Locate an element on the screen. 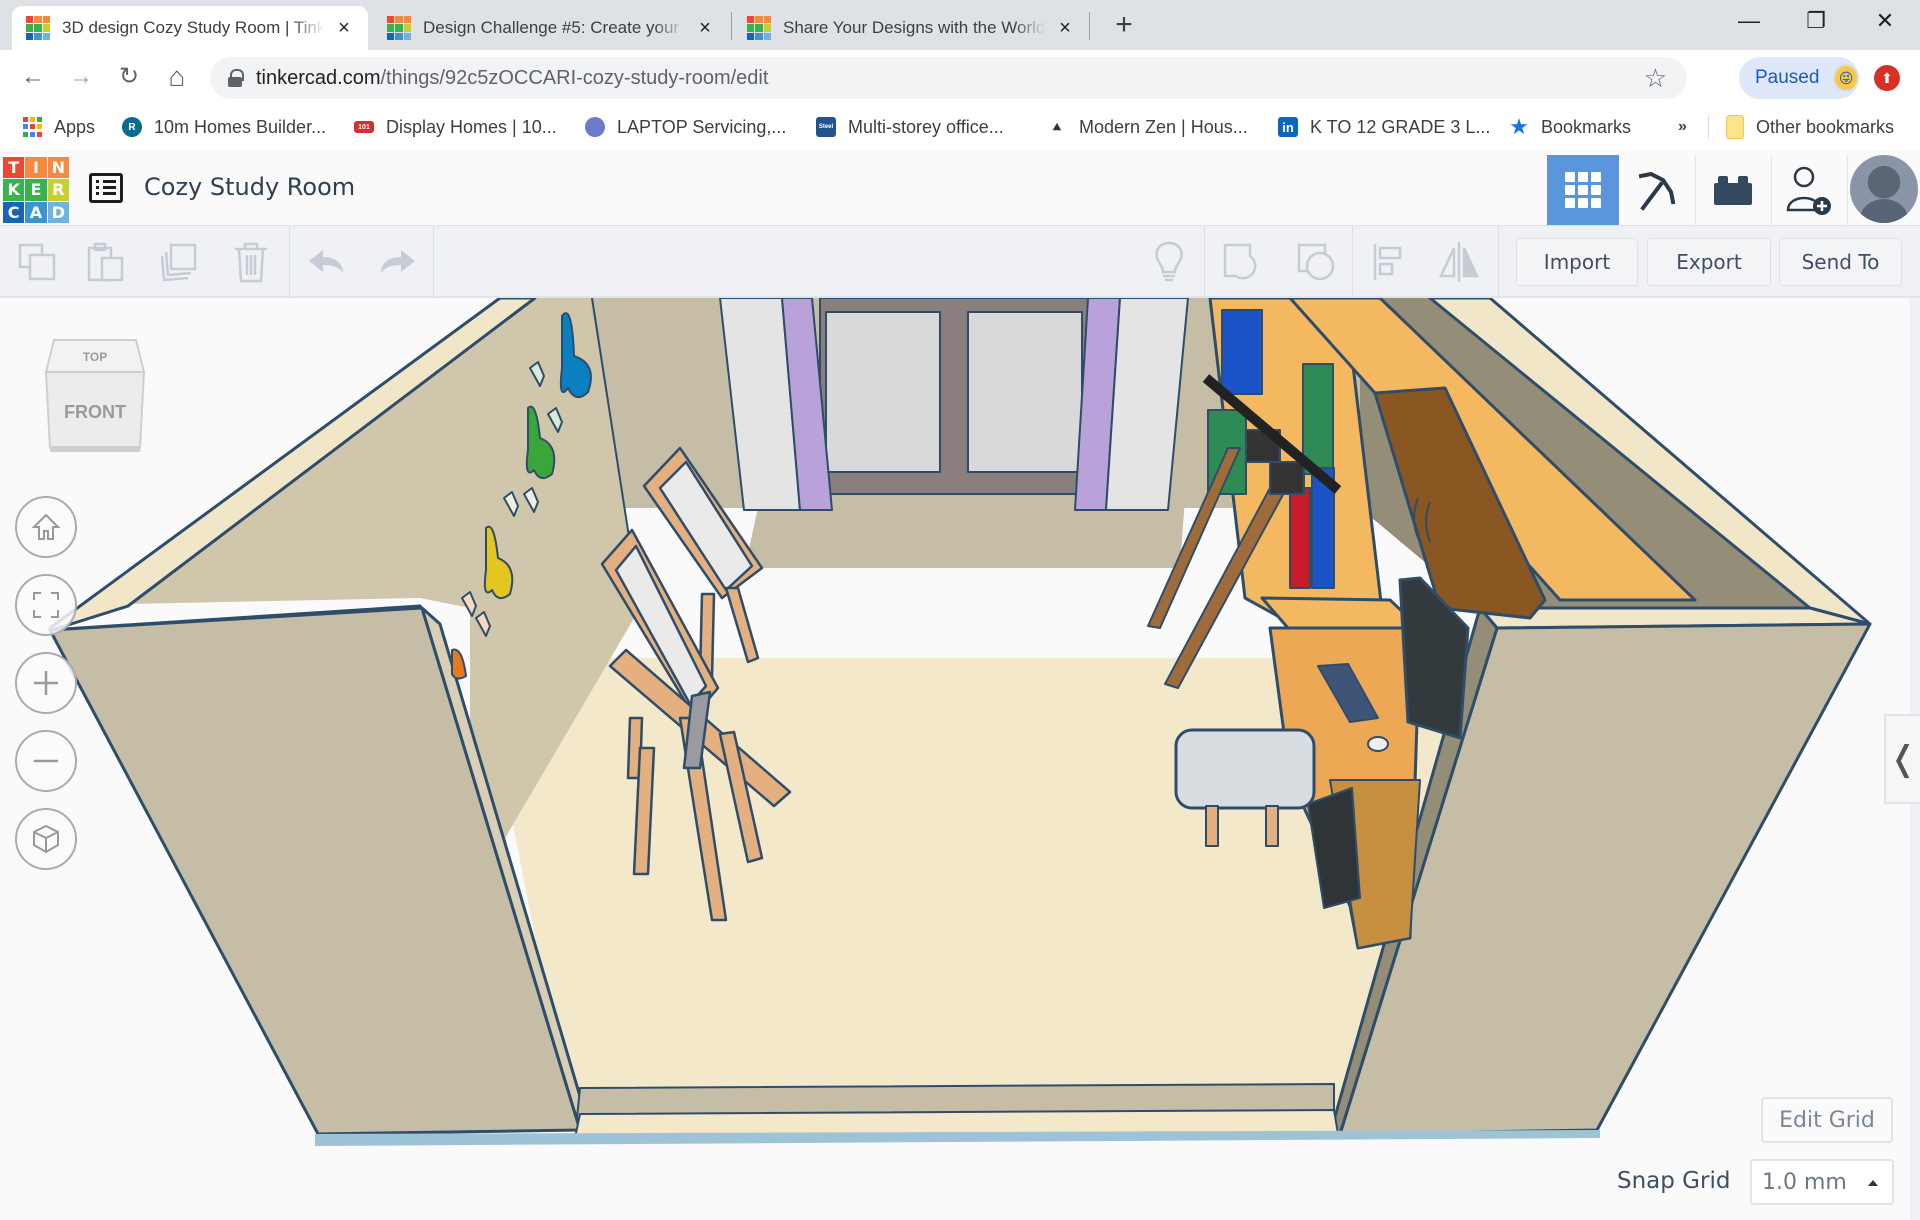 Image resolution: width=1920 pixels, height=1220 pixels. tab-title: Design Challenge #5: Create your is located at coordinates (551, 27).